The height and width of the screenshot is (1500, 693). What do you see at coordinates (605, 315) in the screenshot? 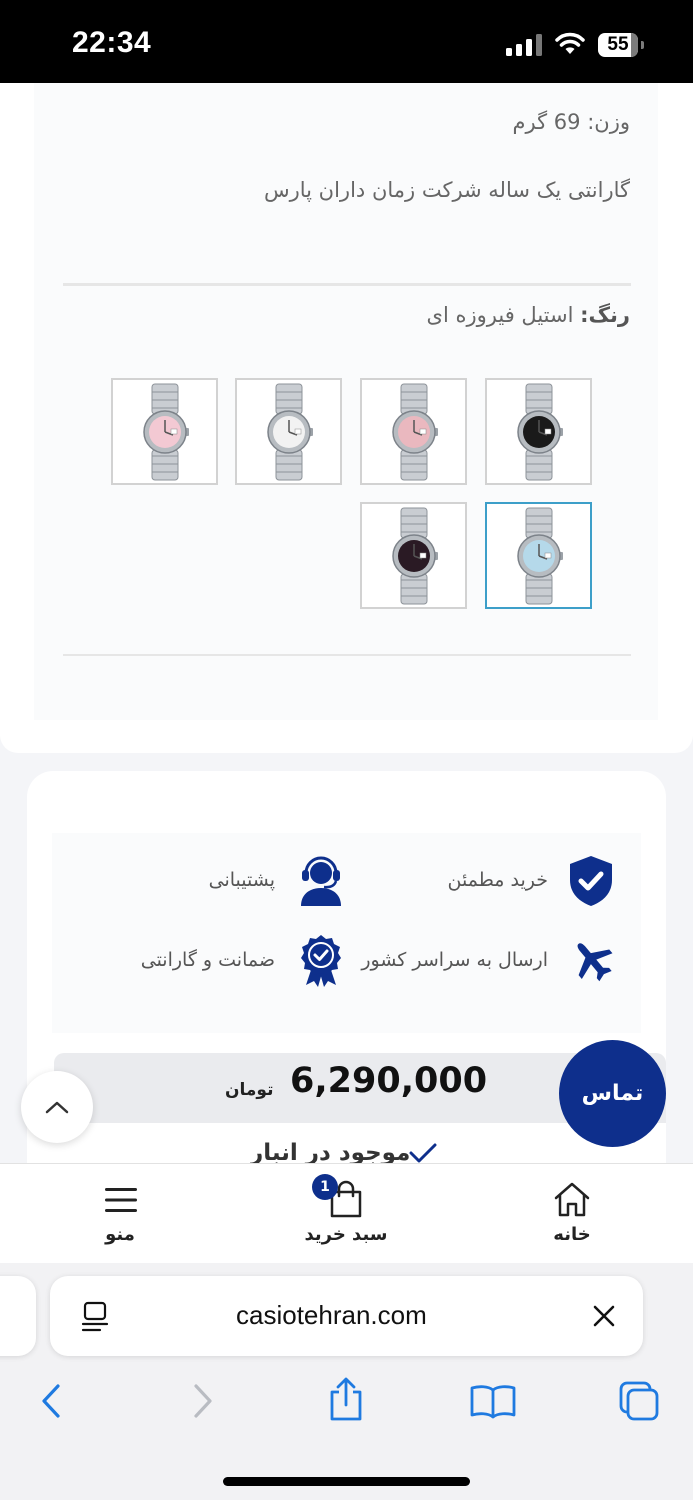
I see `color-label: رنگ:` at bounding box center [605, 315].